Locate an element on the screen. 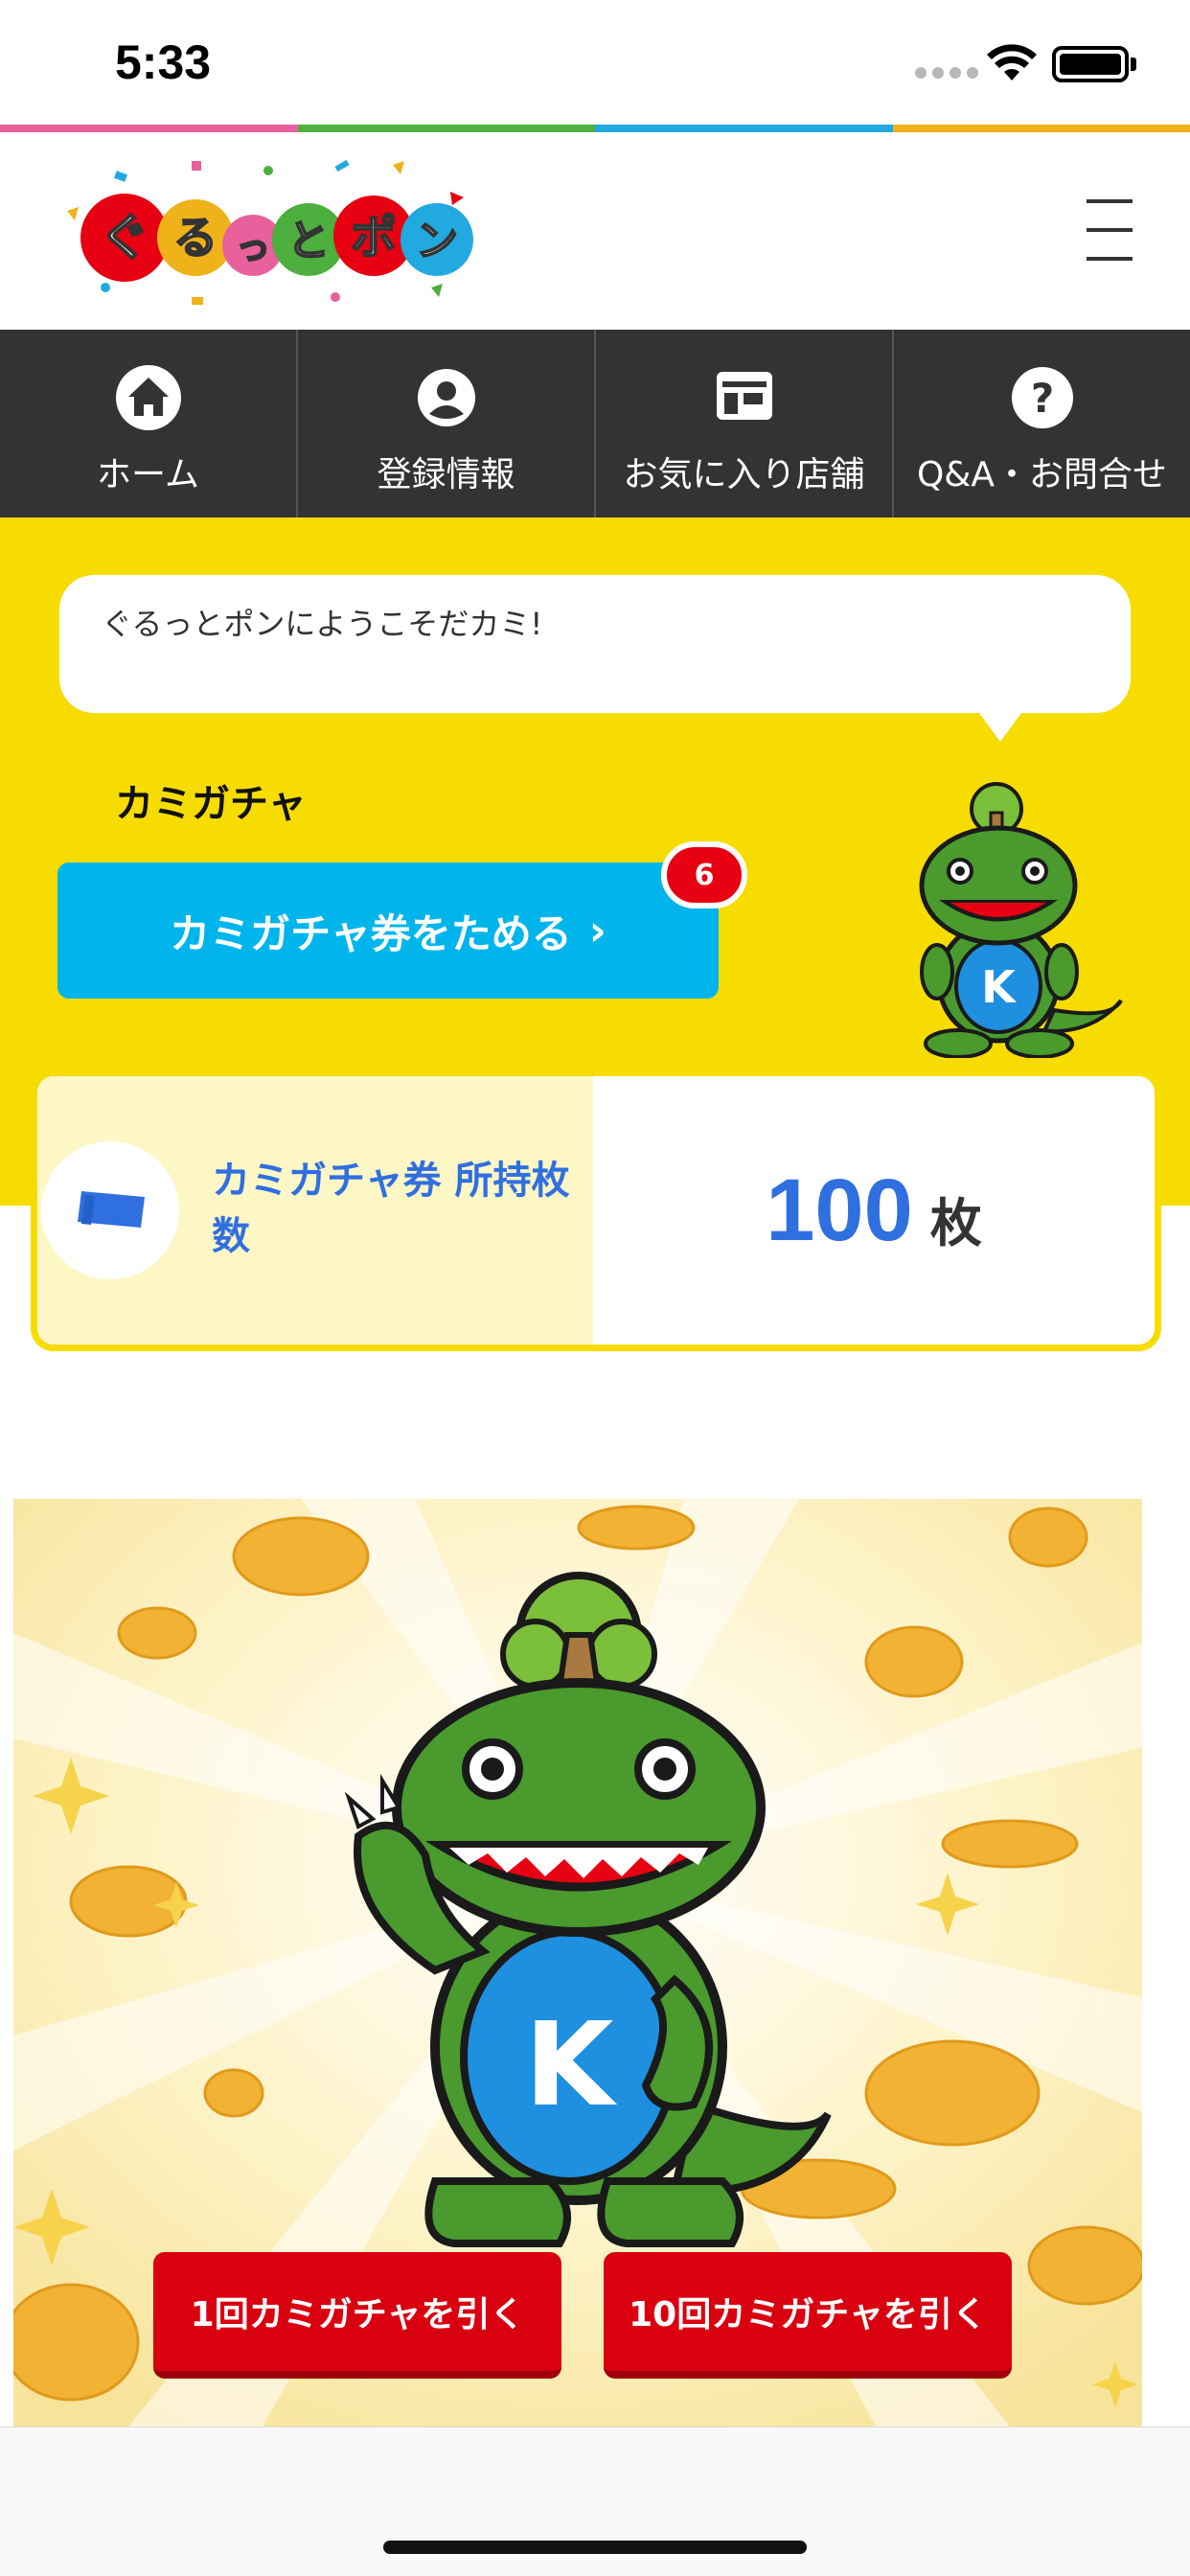  pull-gacha-once-label: 1回カミガチャを引く is located at coordinates (358, 2314).